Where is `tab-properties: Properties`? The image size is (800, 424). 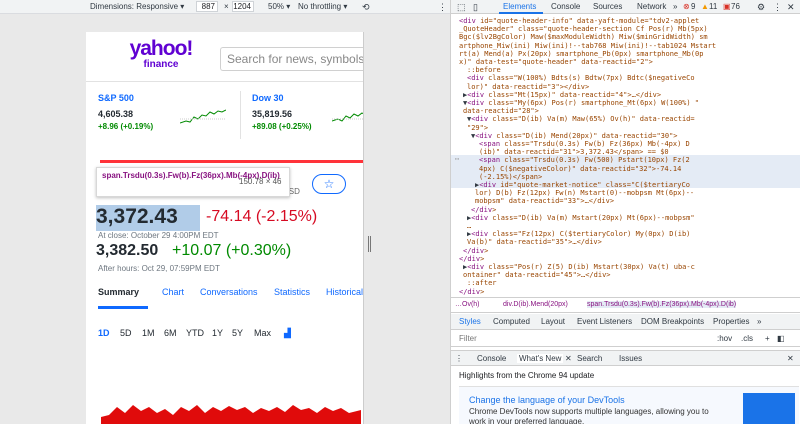 tab-properties: Properties is located at coordinates (731, 321).